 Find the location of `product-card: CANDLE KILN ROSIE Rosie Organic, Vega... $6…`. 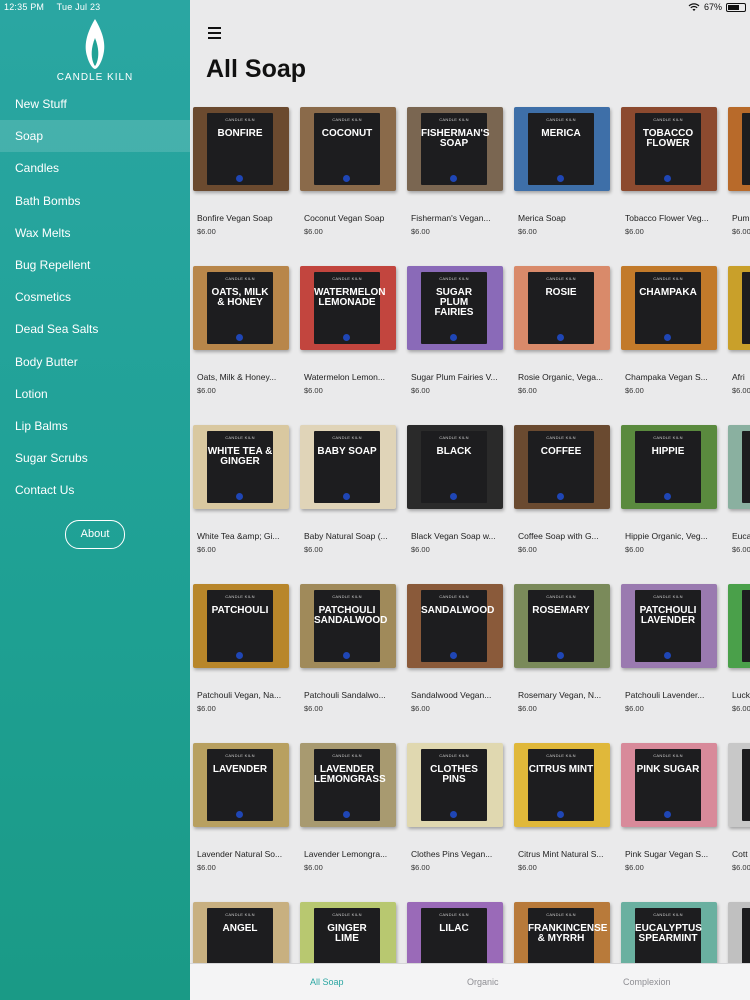

product-card: CANDLE KILN ROSIE Rosie Organic, Vega... $6… is located at coordinates (561, 334).